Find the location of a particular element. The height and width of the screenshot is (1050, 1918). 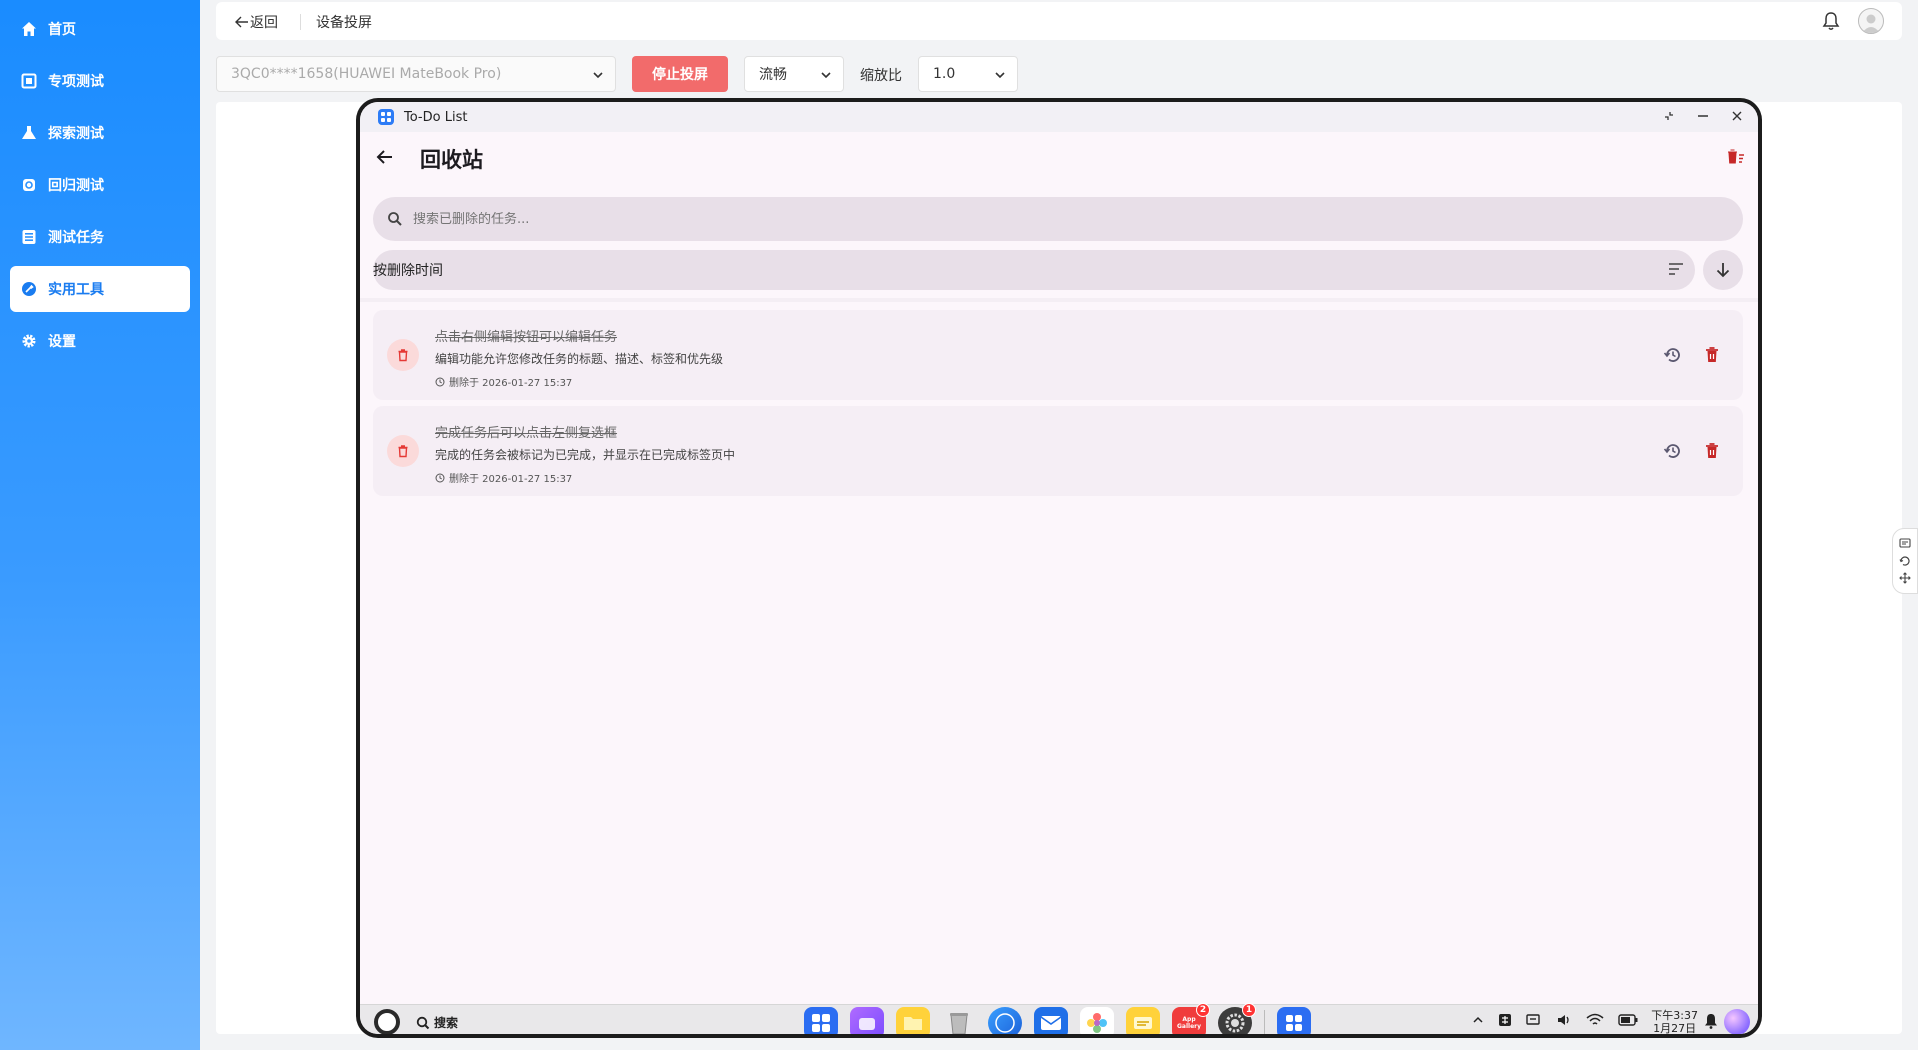

launcher-app-icon is located at coordinates (821, 1020).